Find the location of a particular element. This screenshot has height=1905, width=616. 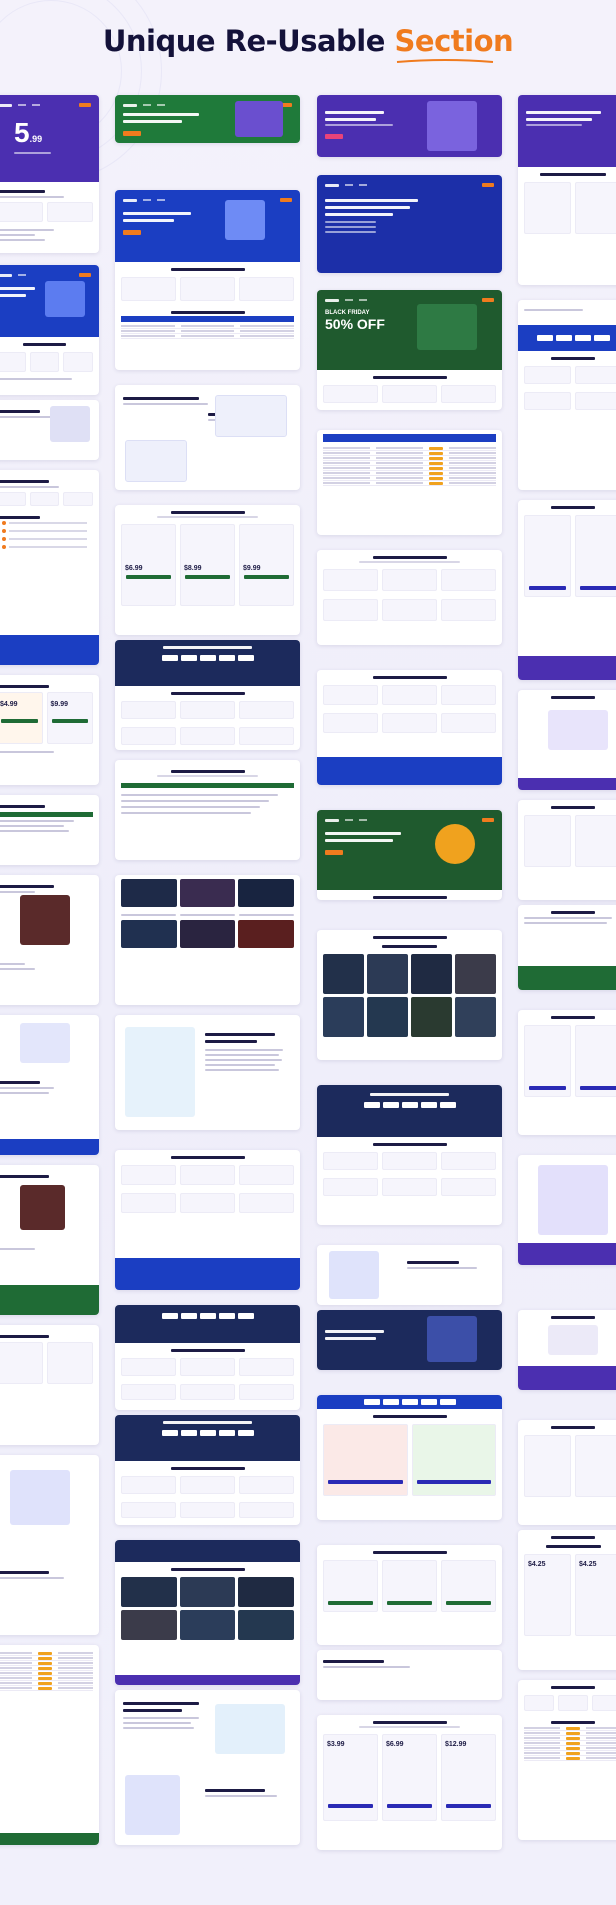

title-accent: Section is located at coordinates (454, 43).